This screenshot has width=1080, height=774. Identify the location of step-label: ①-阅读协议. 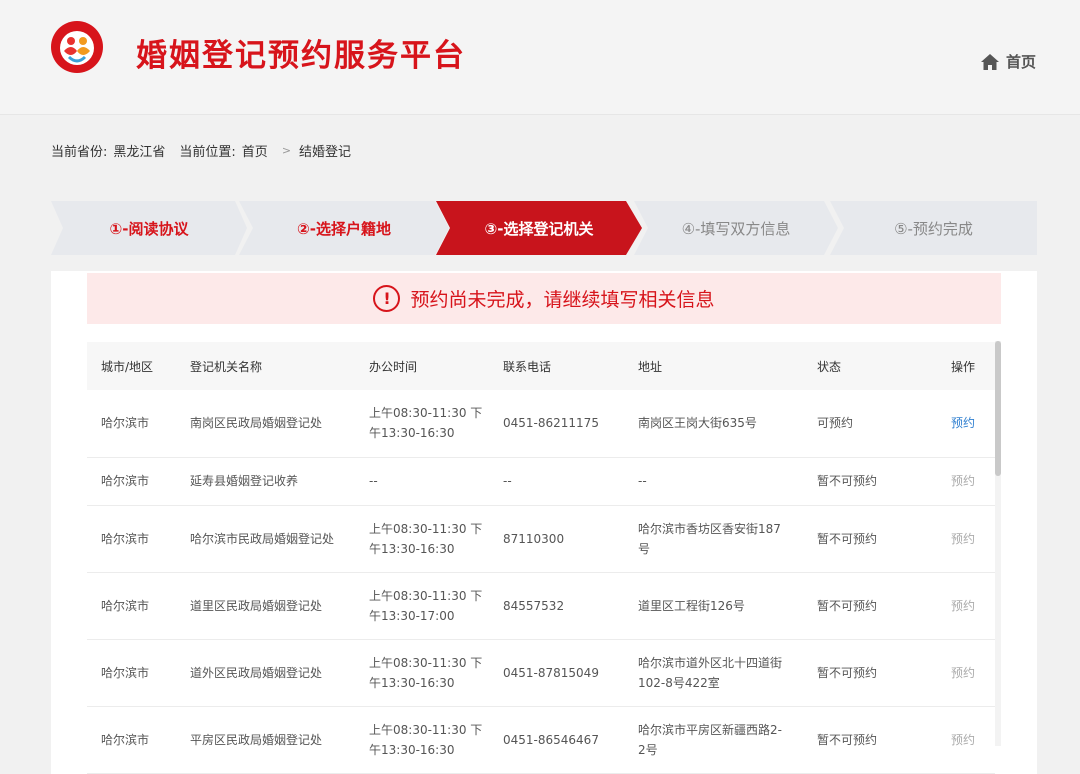
(149, 228).